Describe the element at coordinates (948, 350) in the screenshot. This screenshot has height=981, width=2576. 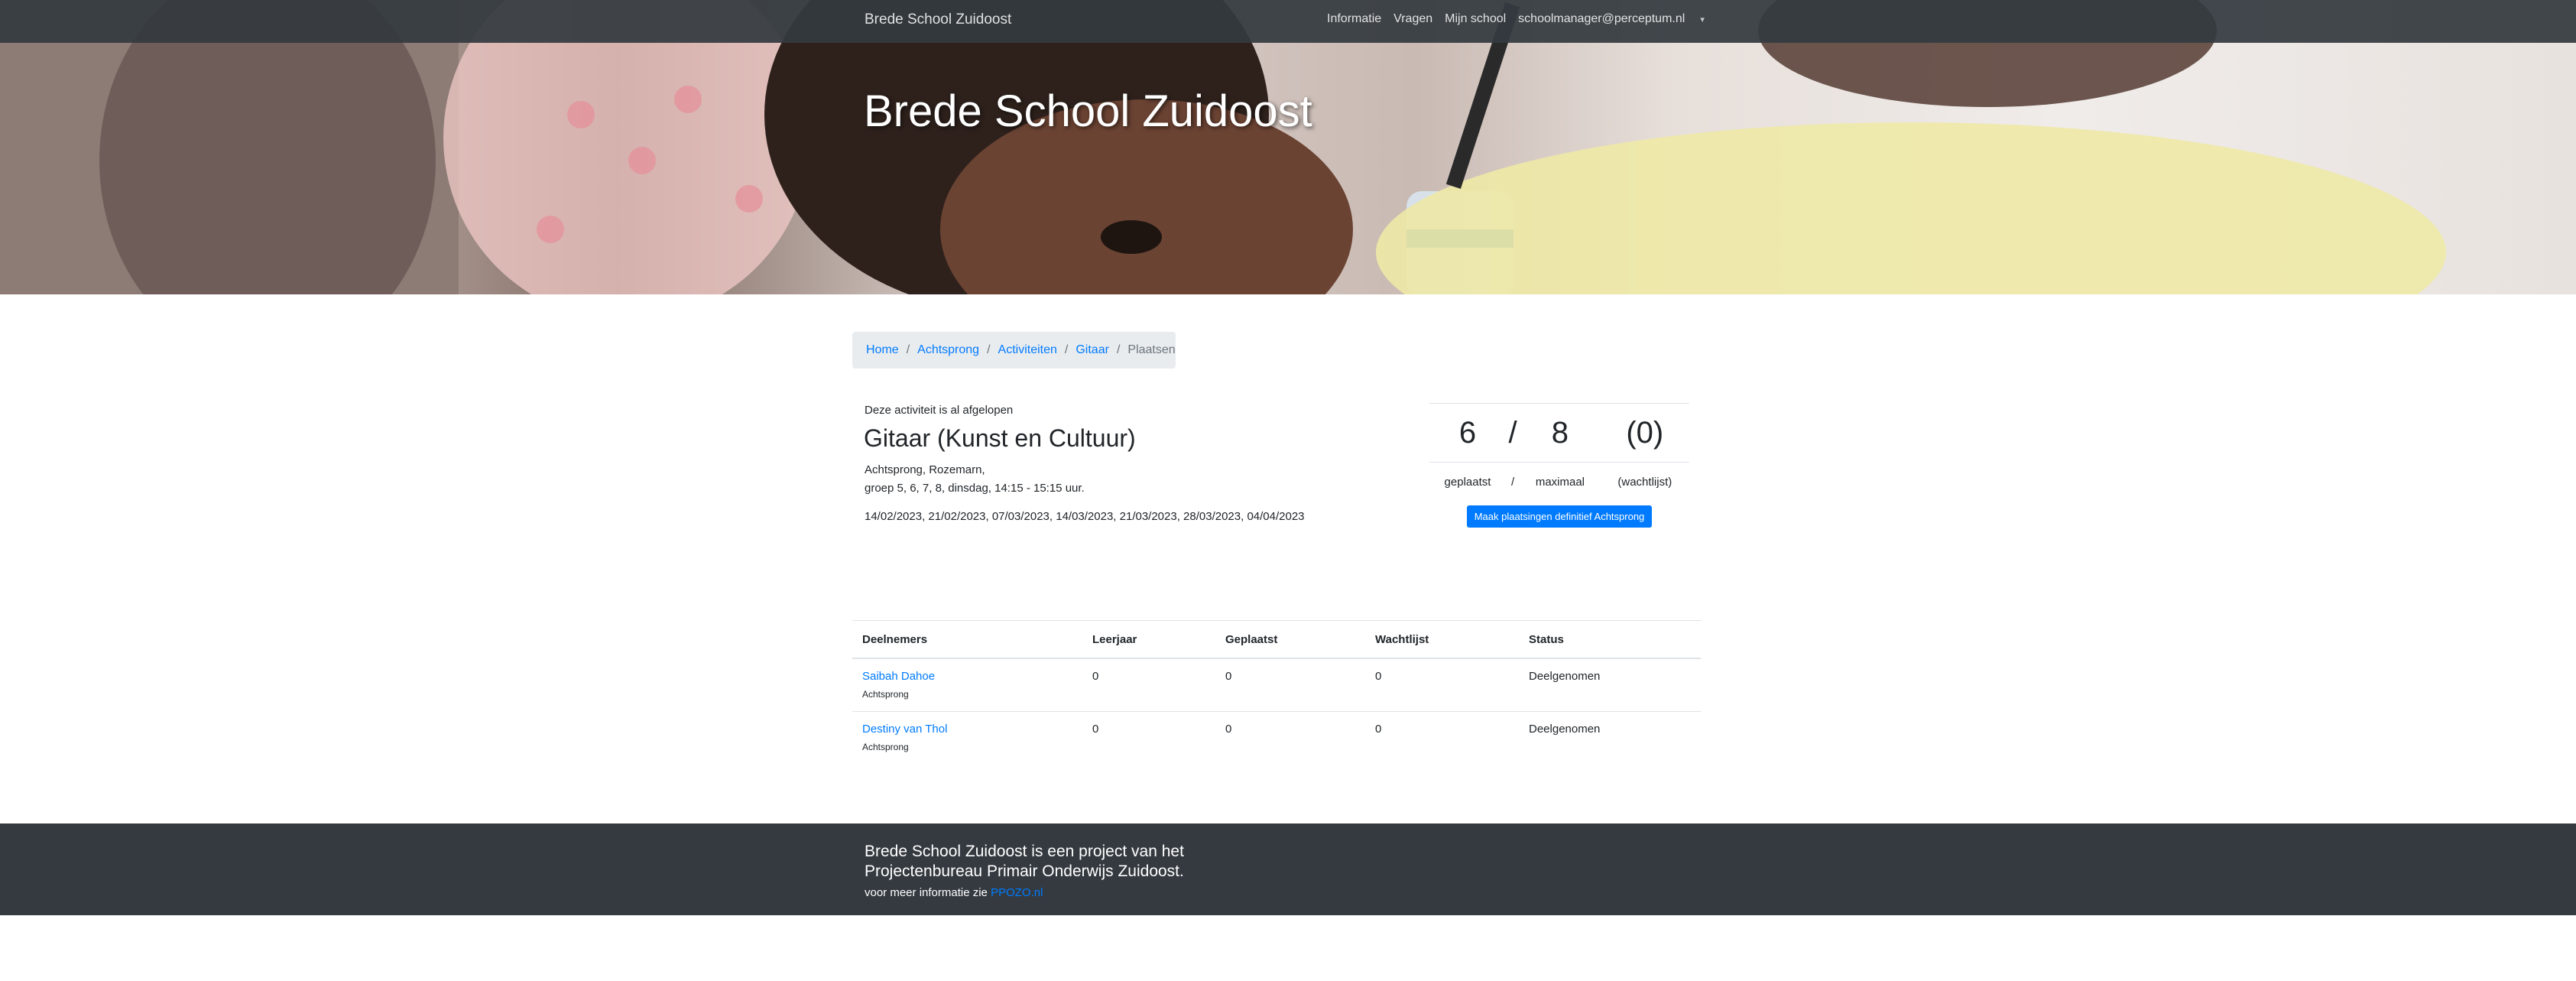
I see `breadcrumb-achtsprong: Achtsprong` at that location.